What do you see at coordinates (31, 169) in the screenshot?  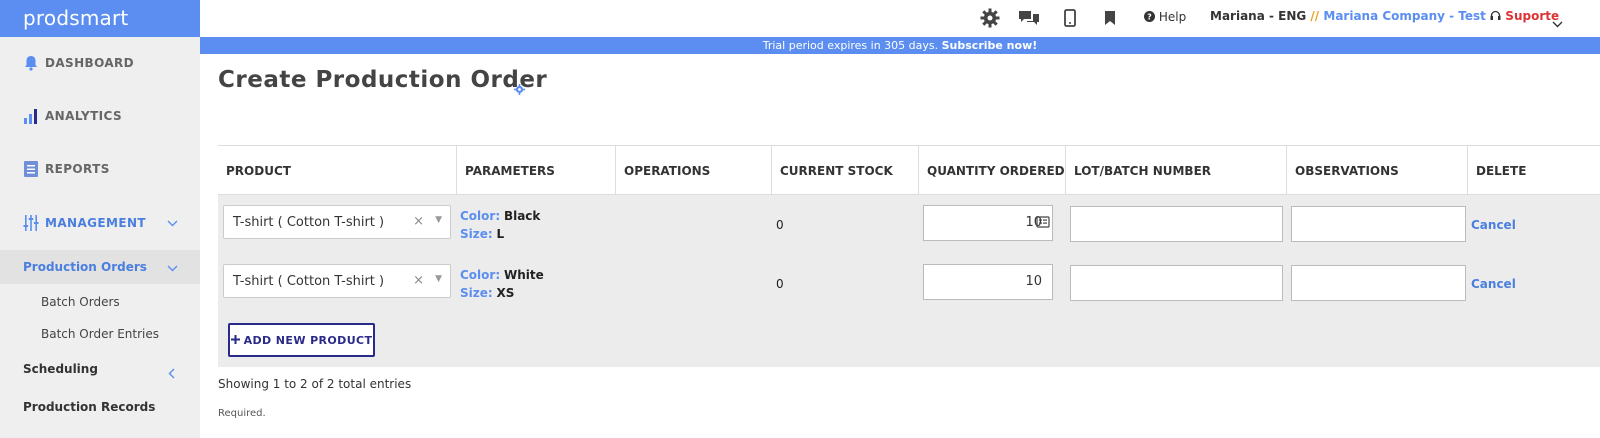 I see `document-icon` at bounding box center [31, 169].